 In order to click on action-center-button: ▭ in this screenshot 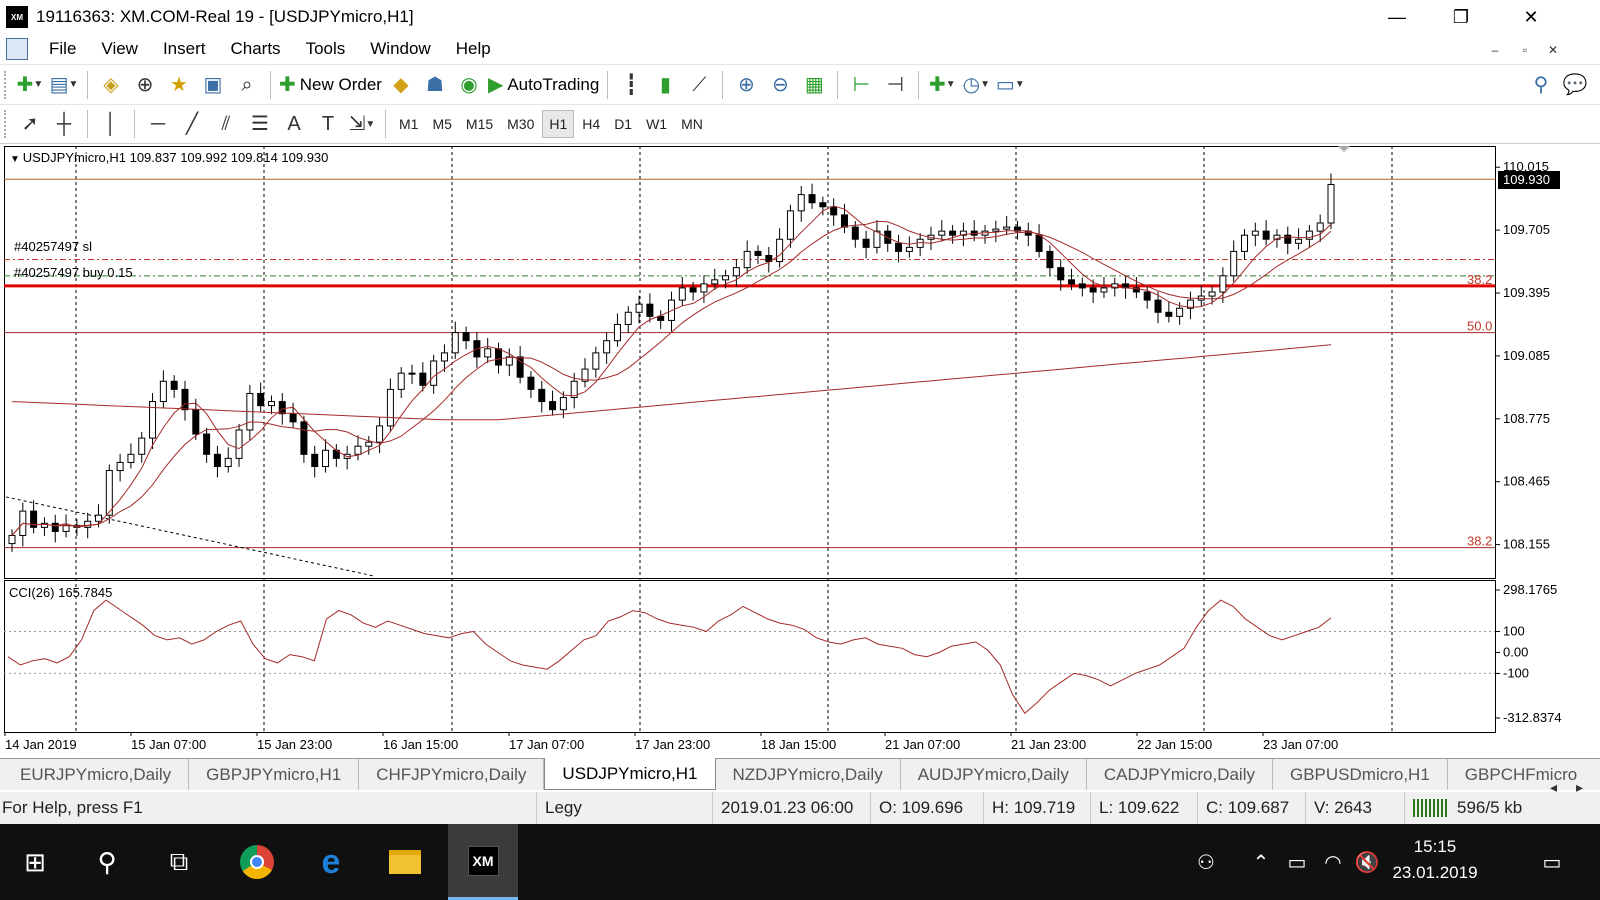, I will do `click(1552, 862)`.